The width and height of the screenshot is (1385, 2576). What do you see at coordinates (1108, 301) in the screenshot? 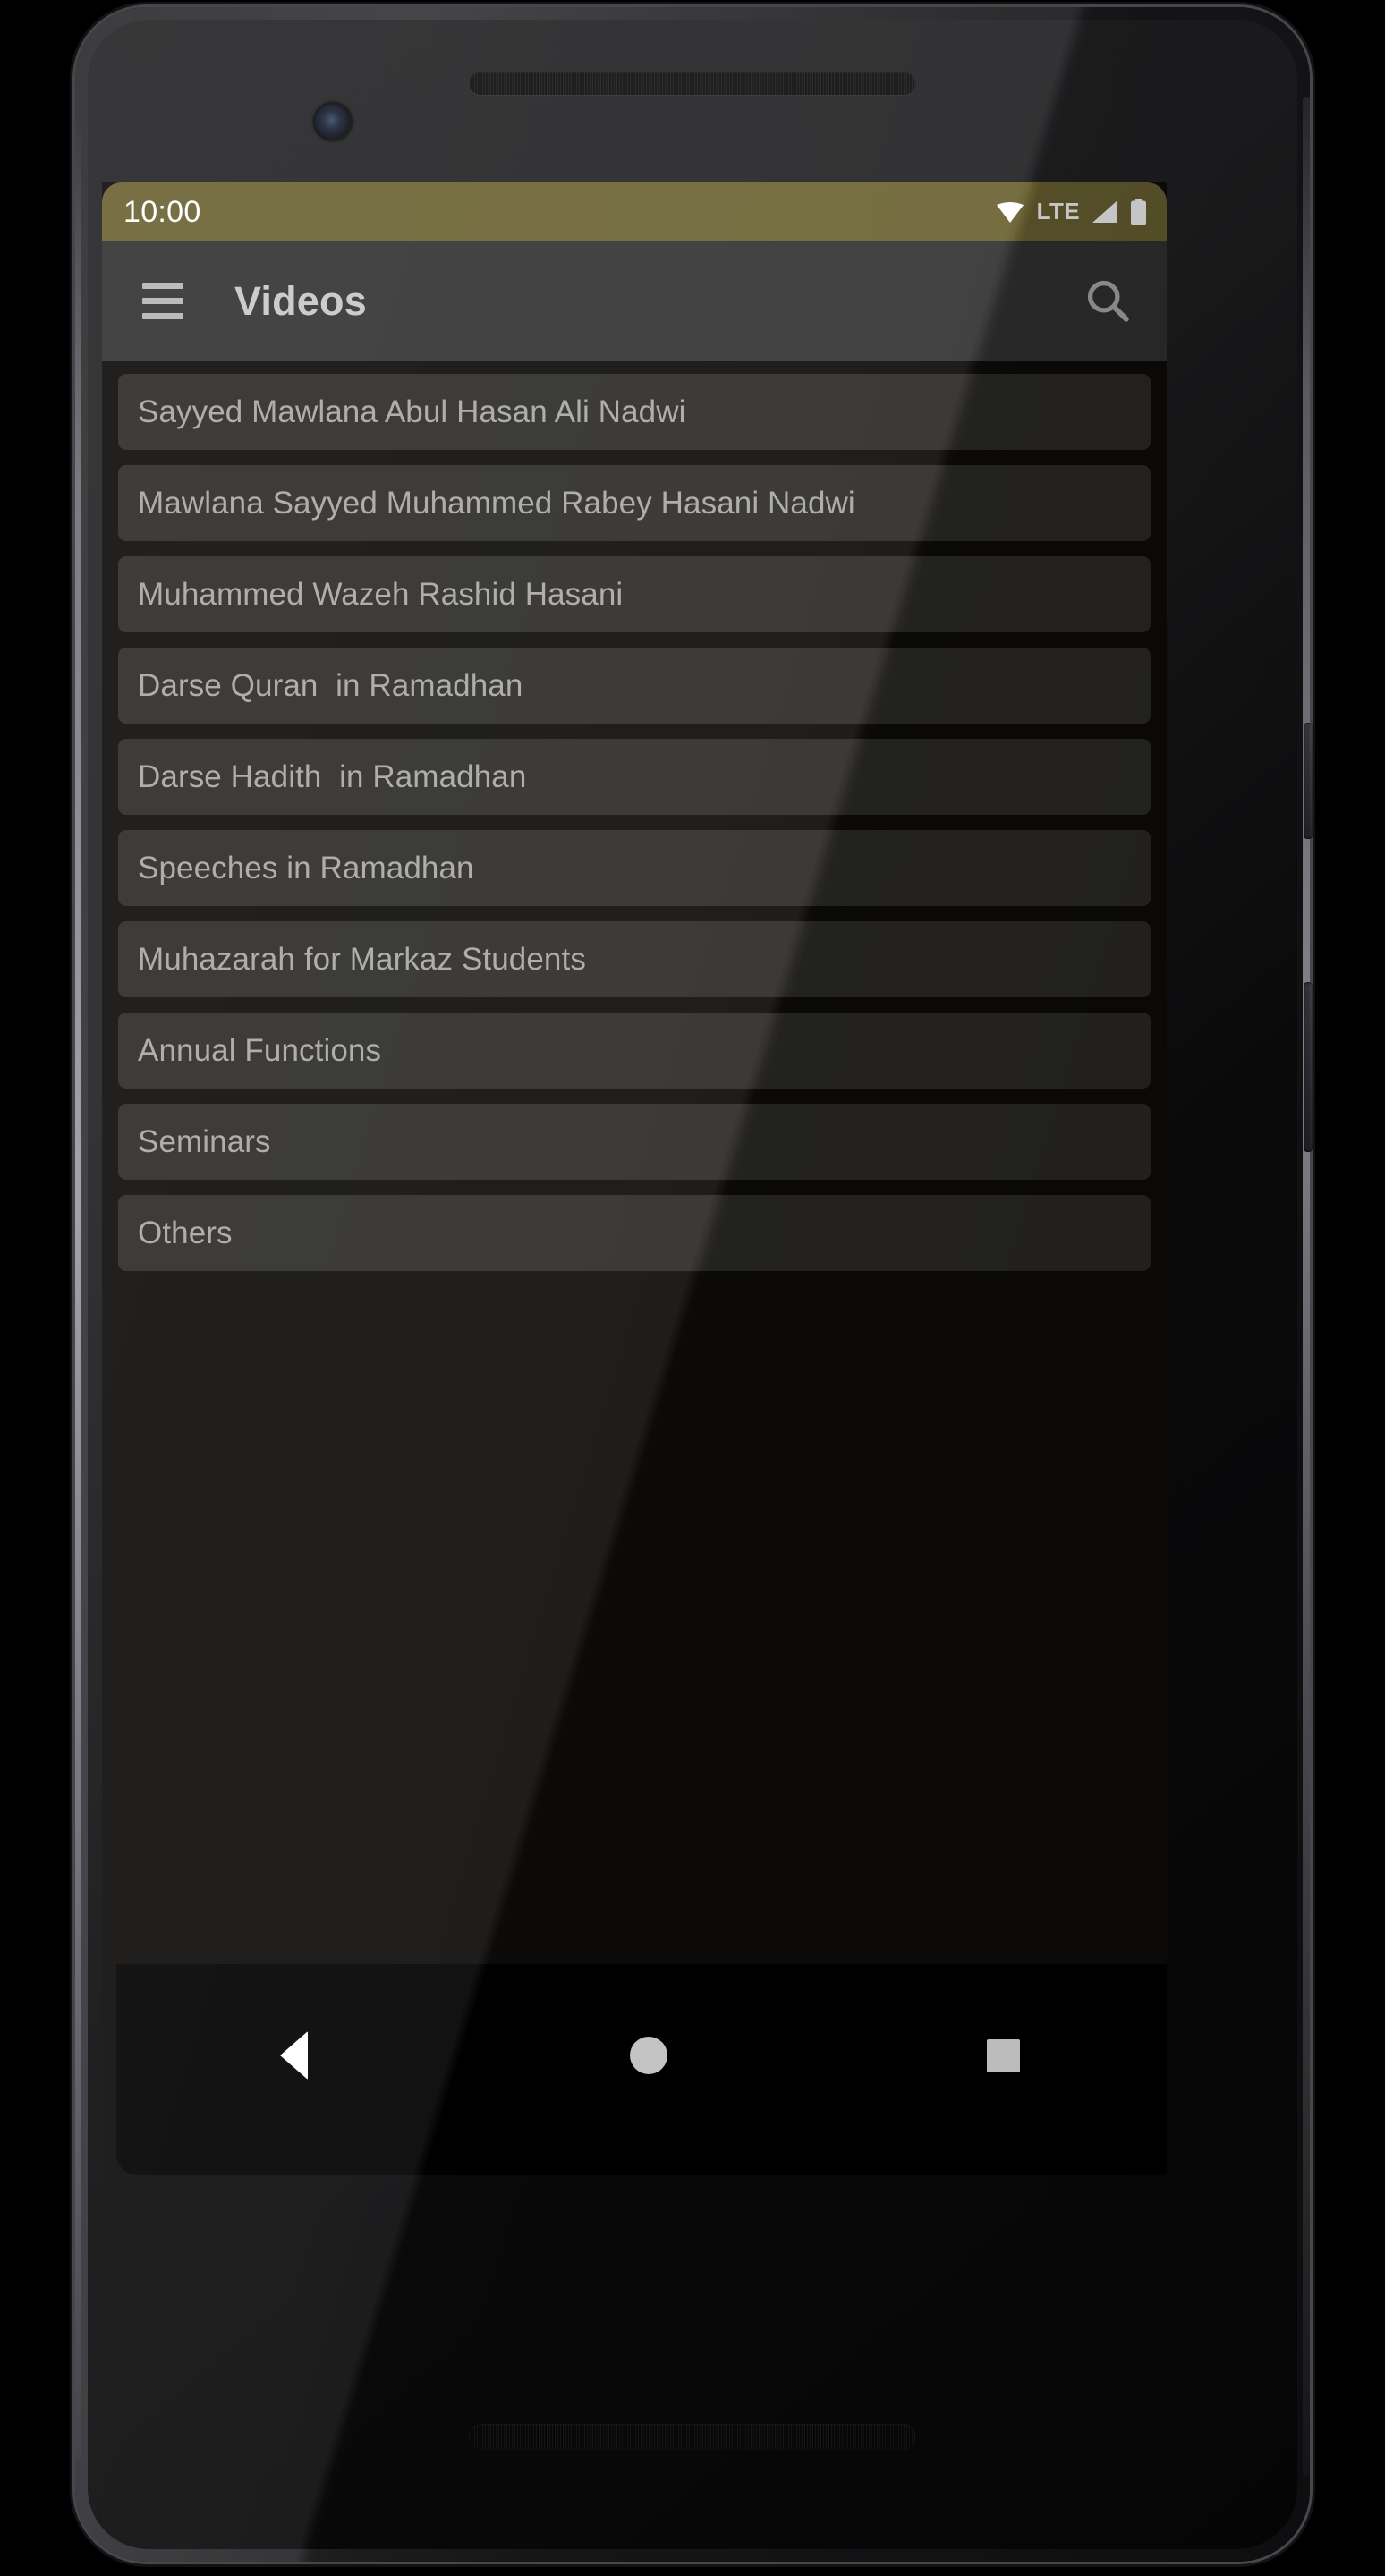
I see `search-icon` at bounding box center [1108, 301].